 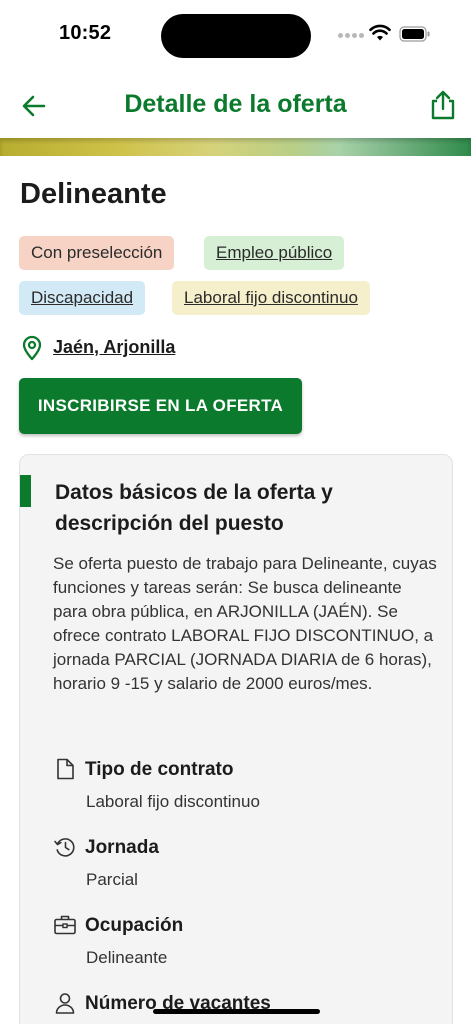 I want to click on info-value: Laboral fijo discontinuo, so click(x=173, y=801).